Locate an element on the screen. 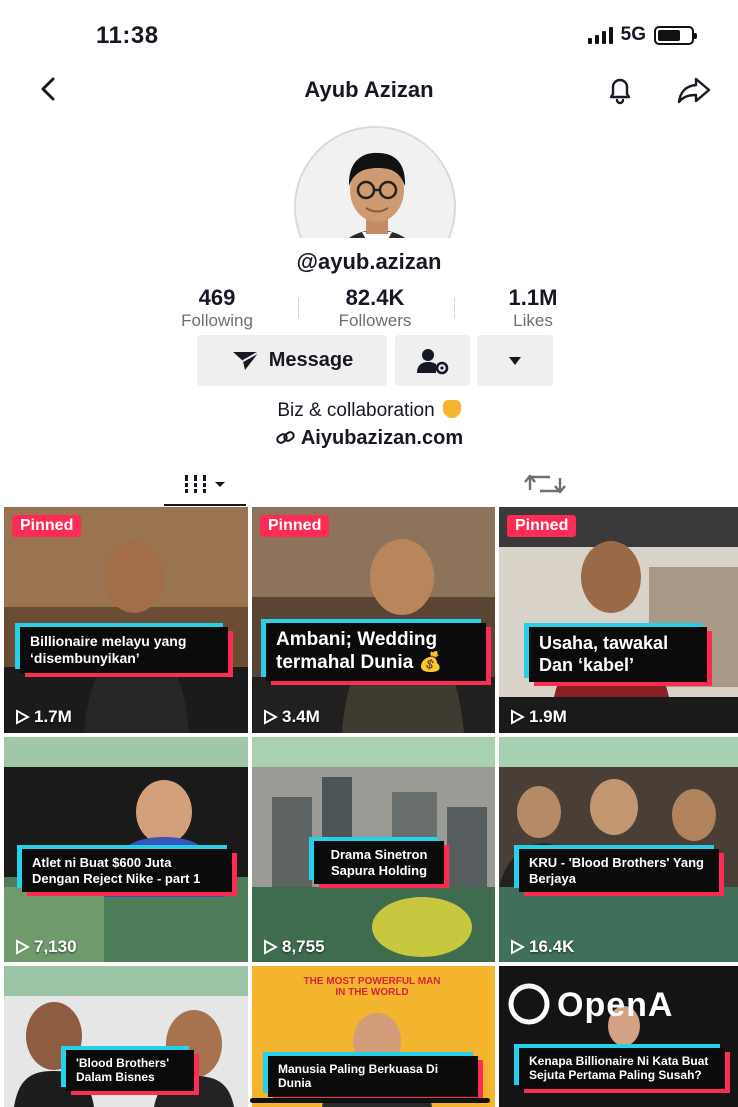 This screenshot has height=1107, width=738. view-count: 3.4M is located at coordinates (291, 717).